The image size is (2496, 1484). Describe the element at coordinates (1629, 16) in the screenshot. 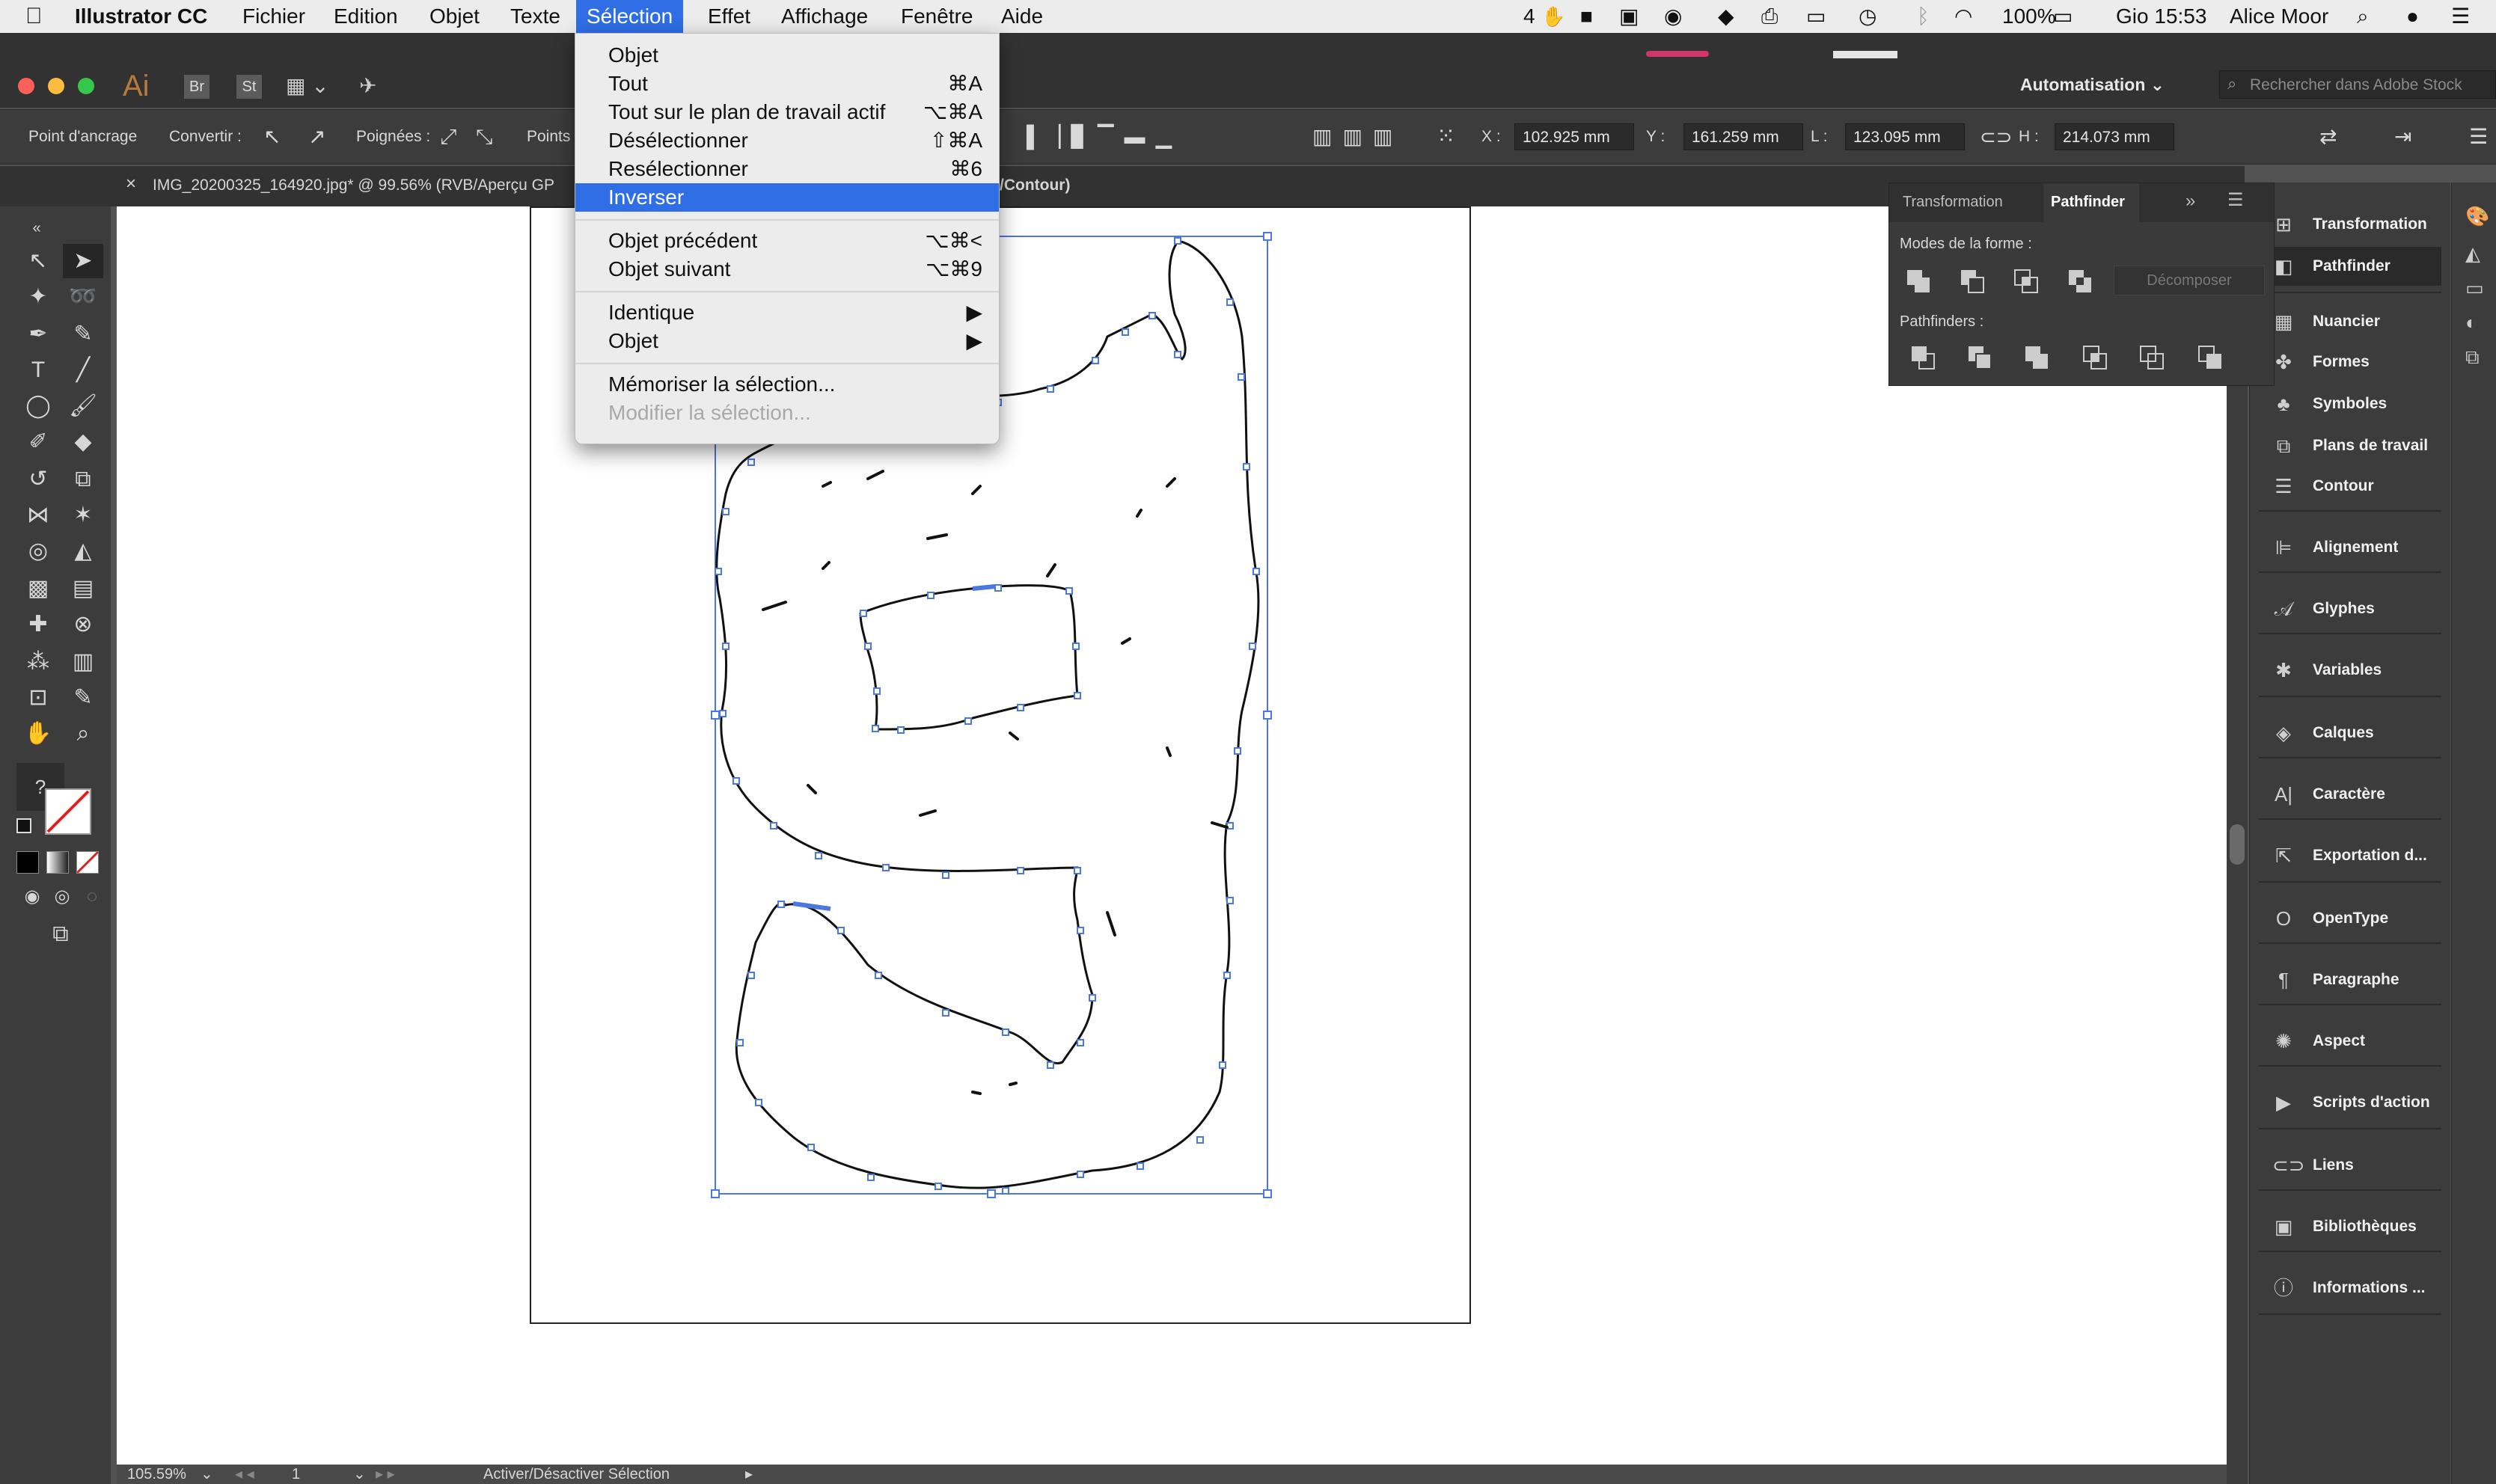

I see `window-icon: ▣` at that location.